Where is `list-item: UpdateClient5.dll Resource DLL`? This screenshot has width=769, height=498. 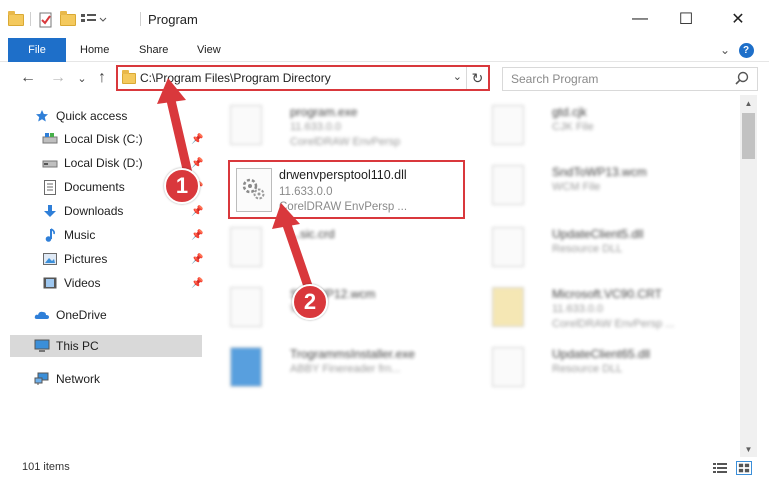
list-item: UpdateClient5.dll Resource DLL is located at coordinates (594, 251).